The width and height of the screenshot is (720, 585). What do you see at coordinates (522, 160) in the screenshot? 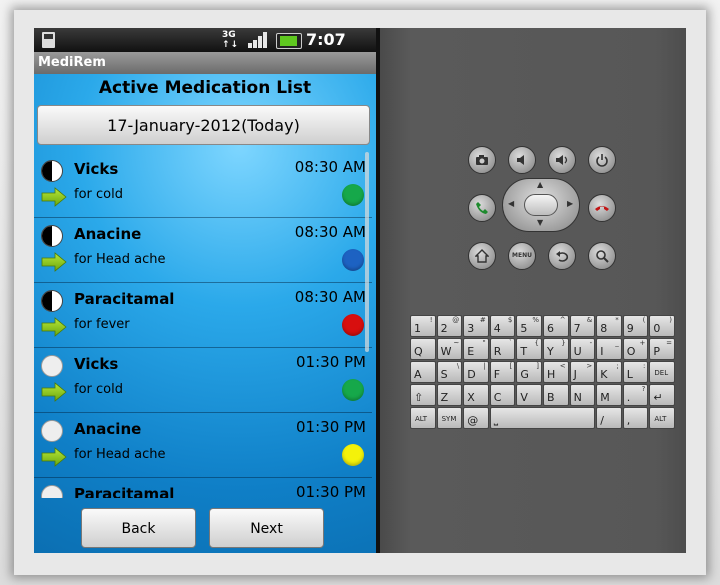
I see `volume-down-icon` at bounding box center [522, 160].